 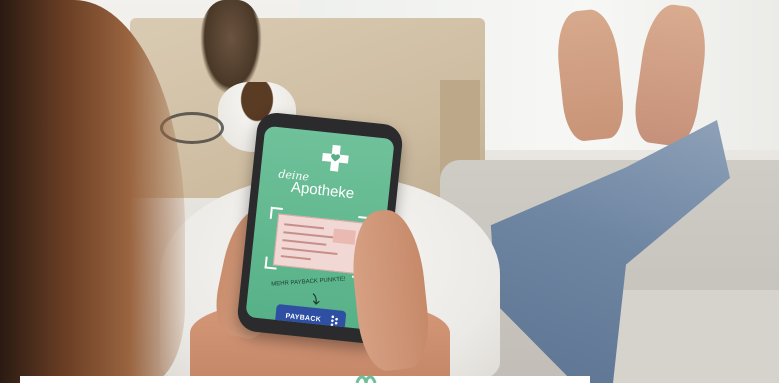 What do you see at coordinates (303, 318) in the screenshot?
I see `payback-label: PAYBACK` at bounding box center [303, 318].